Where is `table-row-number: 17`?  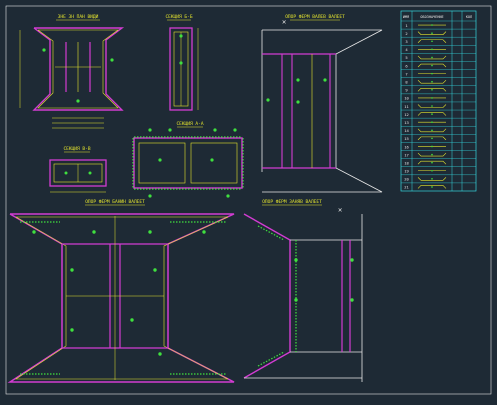
table-row-number: 17 is located at coordinates (406, 154).